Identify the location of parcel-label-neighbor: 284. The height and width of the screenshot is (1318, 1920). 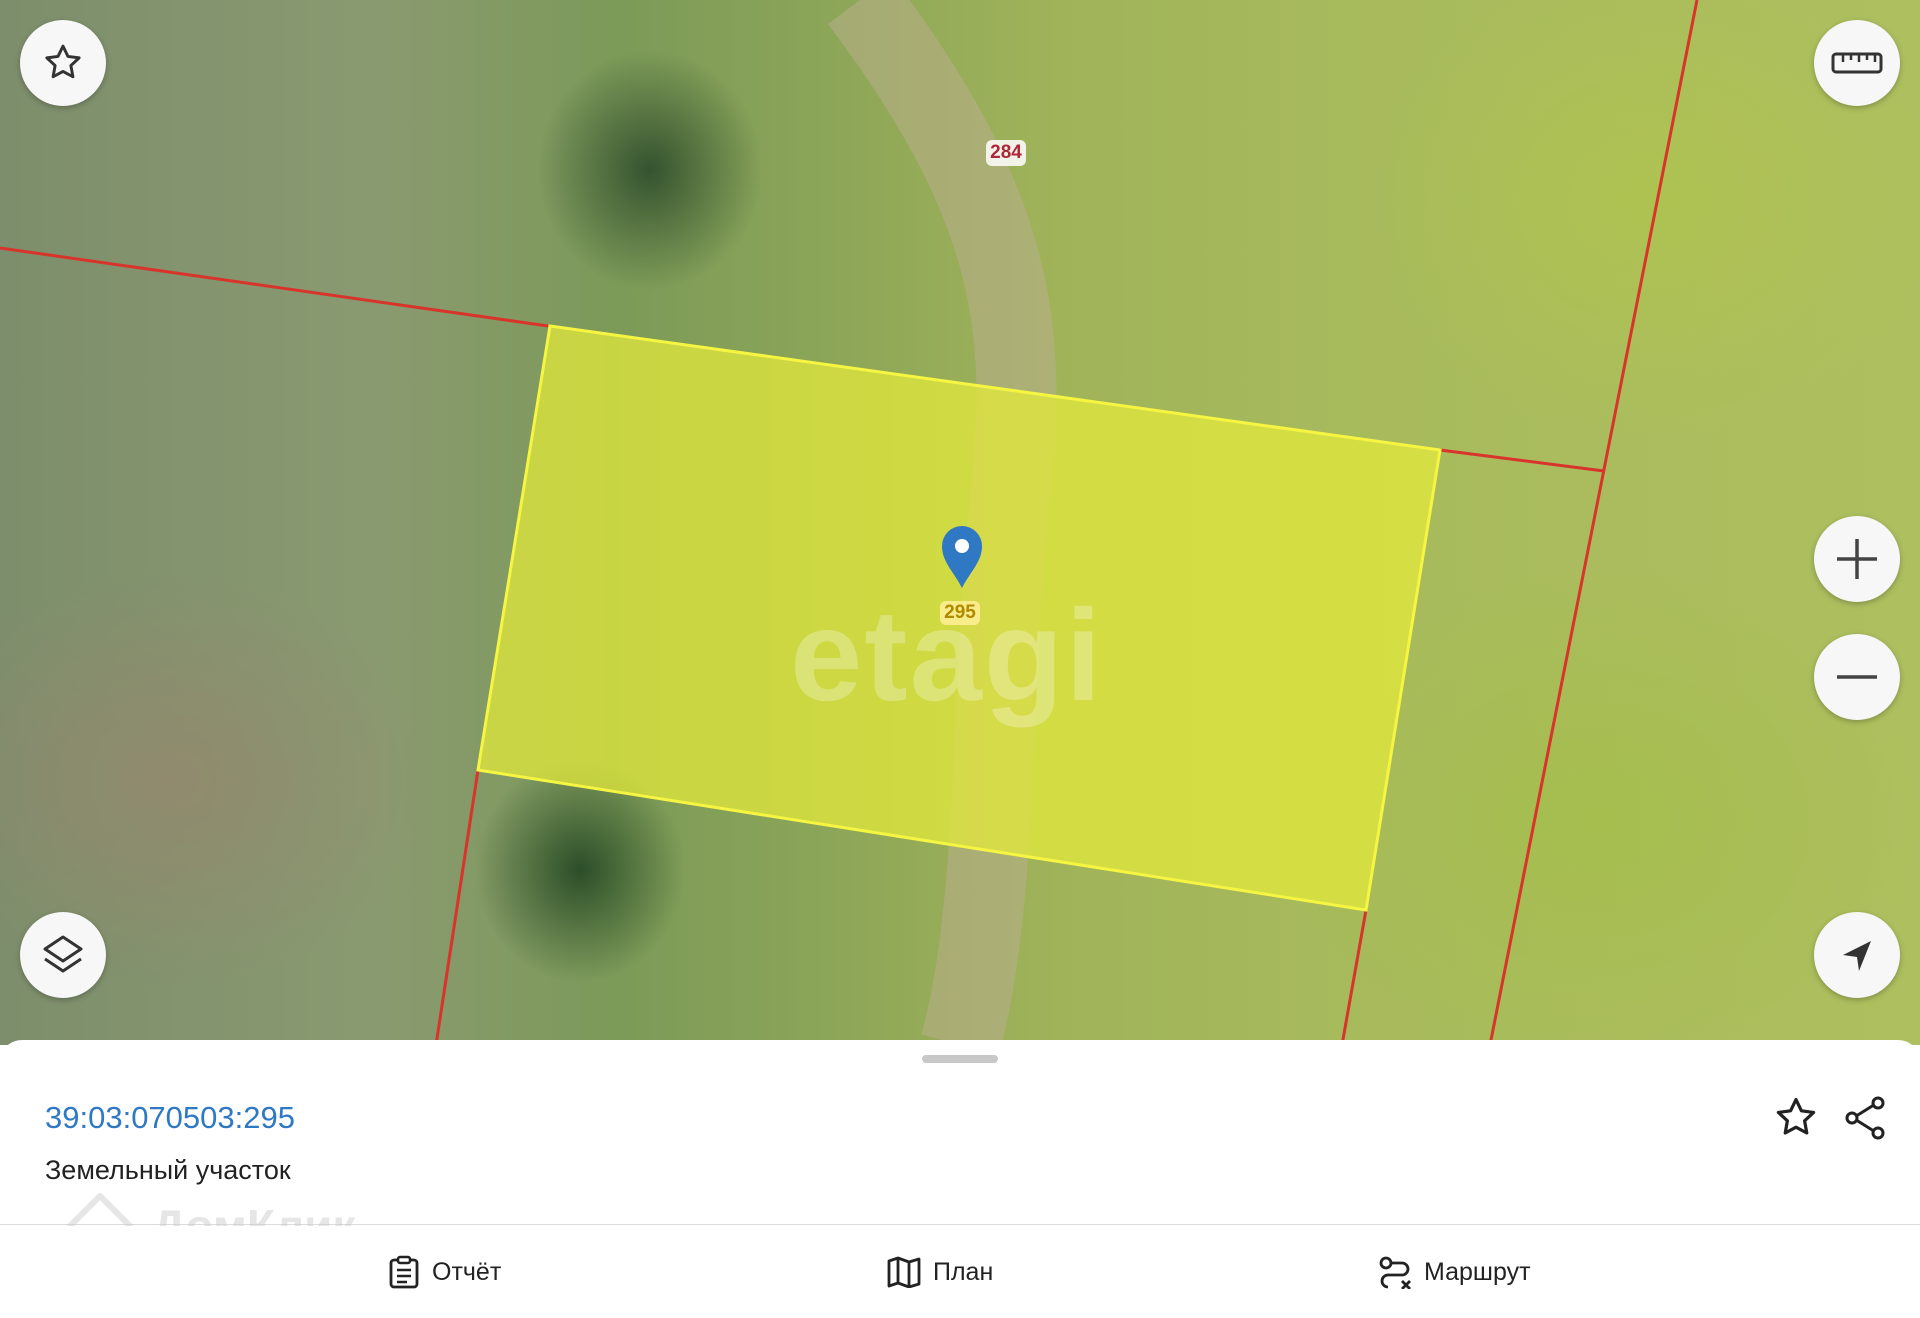
(1006, 153).